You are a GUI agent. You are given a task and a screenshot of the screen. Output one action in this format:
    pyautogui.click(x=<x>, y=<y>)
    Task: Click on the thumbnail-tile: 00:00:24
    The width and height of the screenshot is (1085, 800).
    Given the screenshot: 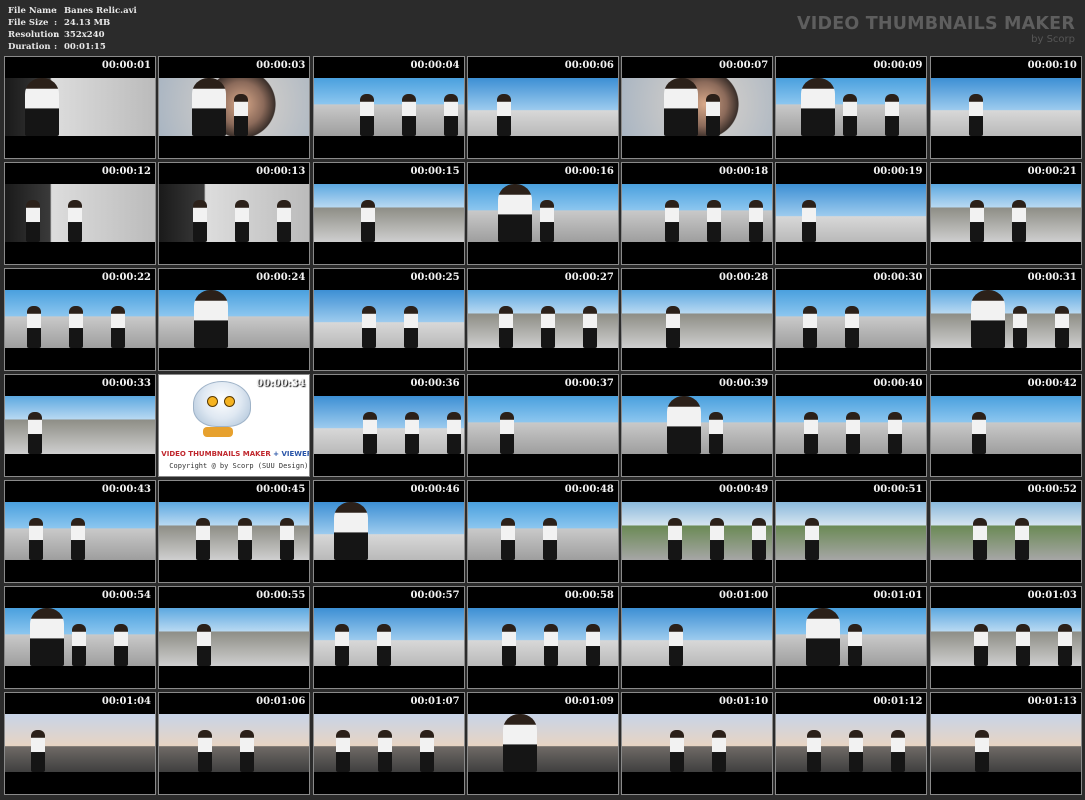 What is the action you would take?
    pyautogui.click(x=234, y=319)
    